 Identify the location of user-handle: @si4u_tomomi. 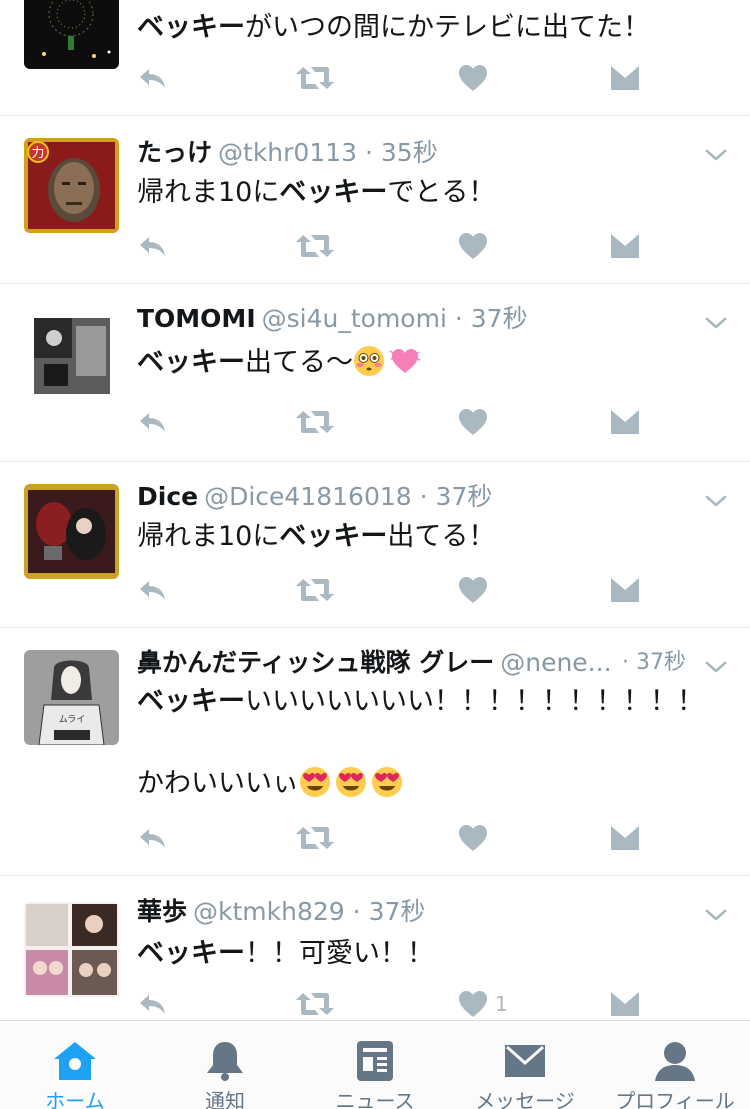
(354, 318).